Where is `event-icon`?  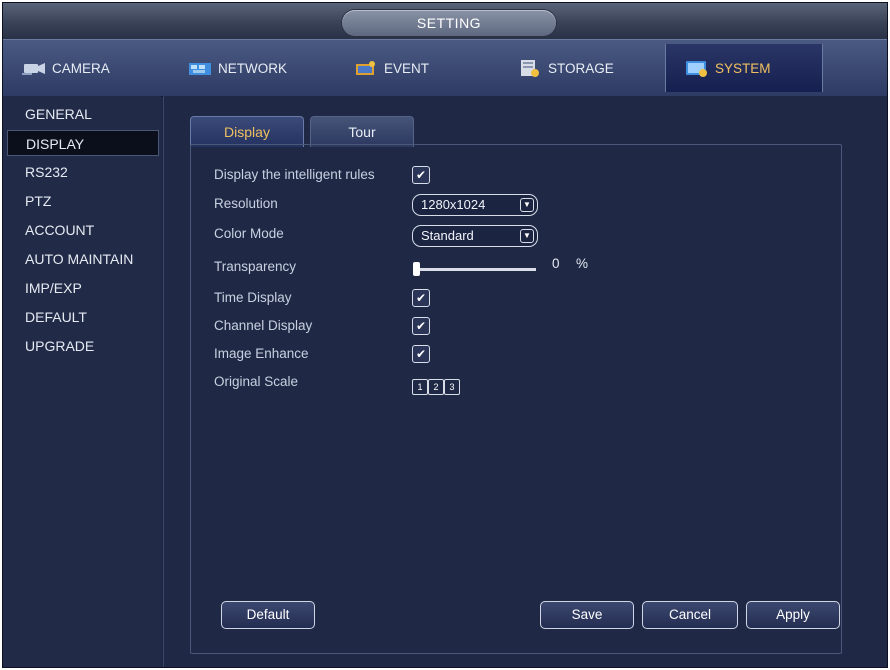 event-icon is located at coordinates (366, 68).